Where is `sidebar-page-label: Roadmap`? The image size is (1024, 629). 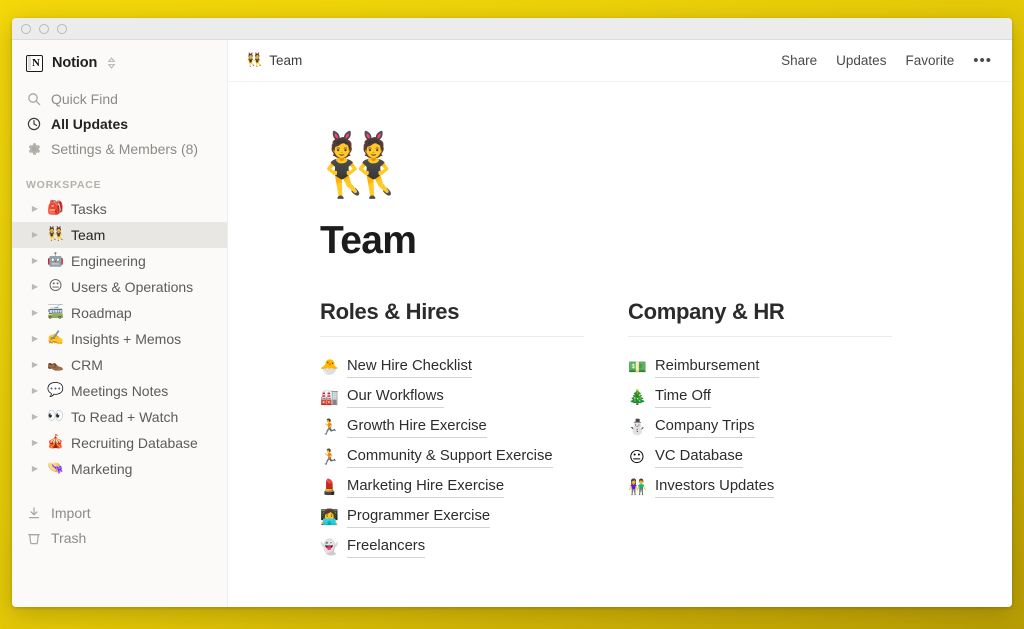
sidebar-page-label: Roadmap is located at coordinates (101, 313).